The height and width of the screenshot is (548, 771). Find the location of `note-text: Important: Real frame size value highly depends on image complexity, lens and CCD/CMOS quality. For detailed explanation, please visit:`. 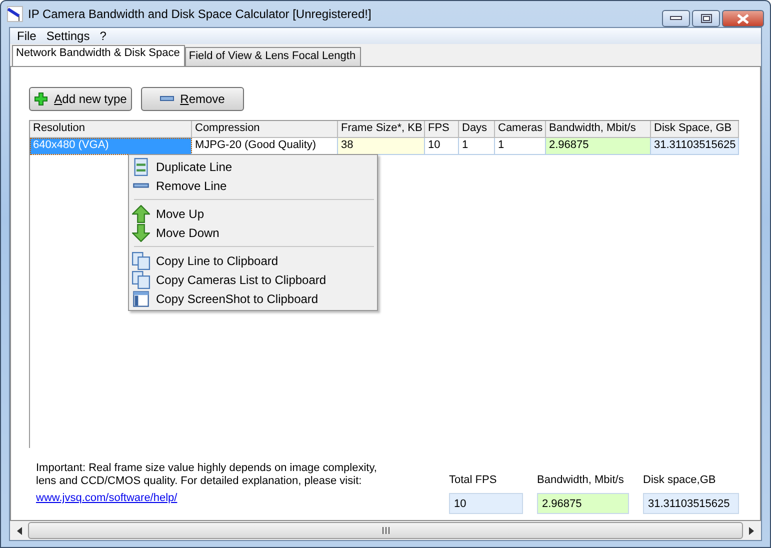

note-text: Important: Real frame size value highly depends on image complexity, lens and CCD/CMOS quality. For detailed explanation, please visit: is located at coordinates (207, 475).